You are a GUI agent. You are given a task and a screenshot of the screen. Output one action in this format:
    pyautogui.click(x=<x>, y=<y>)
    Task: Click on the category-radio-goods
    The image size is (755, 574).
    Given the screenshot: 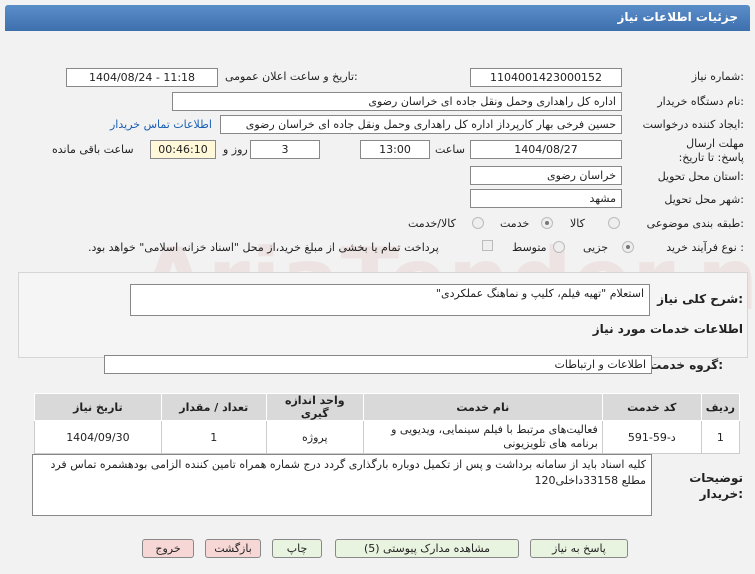 What is the action you would take?
    pyautogui.click(x=614, y=223)
    